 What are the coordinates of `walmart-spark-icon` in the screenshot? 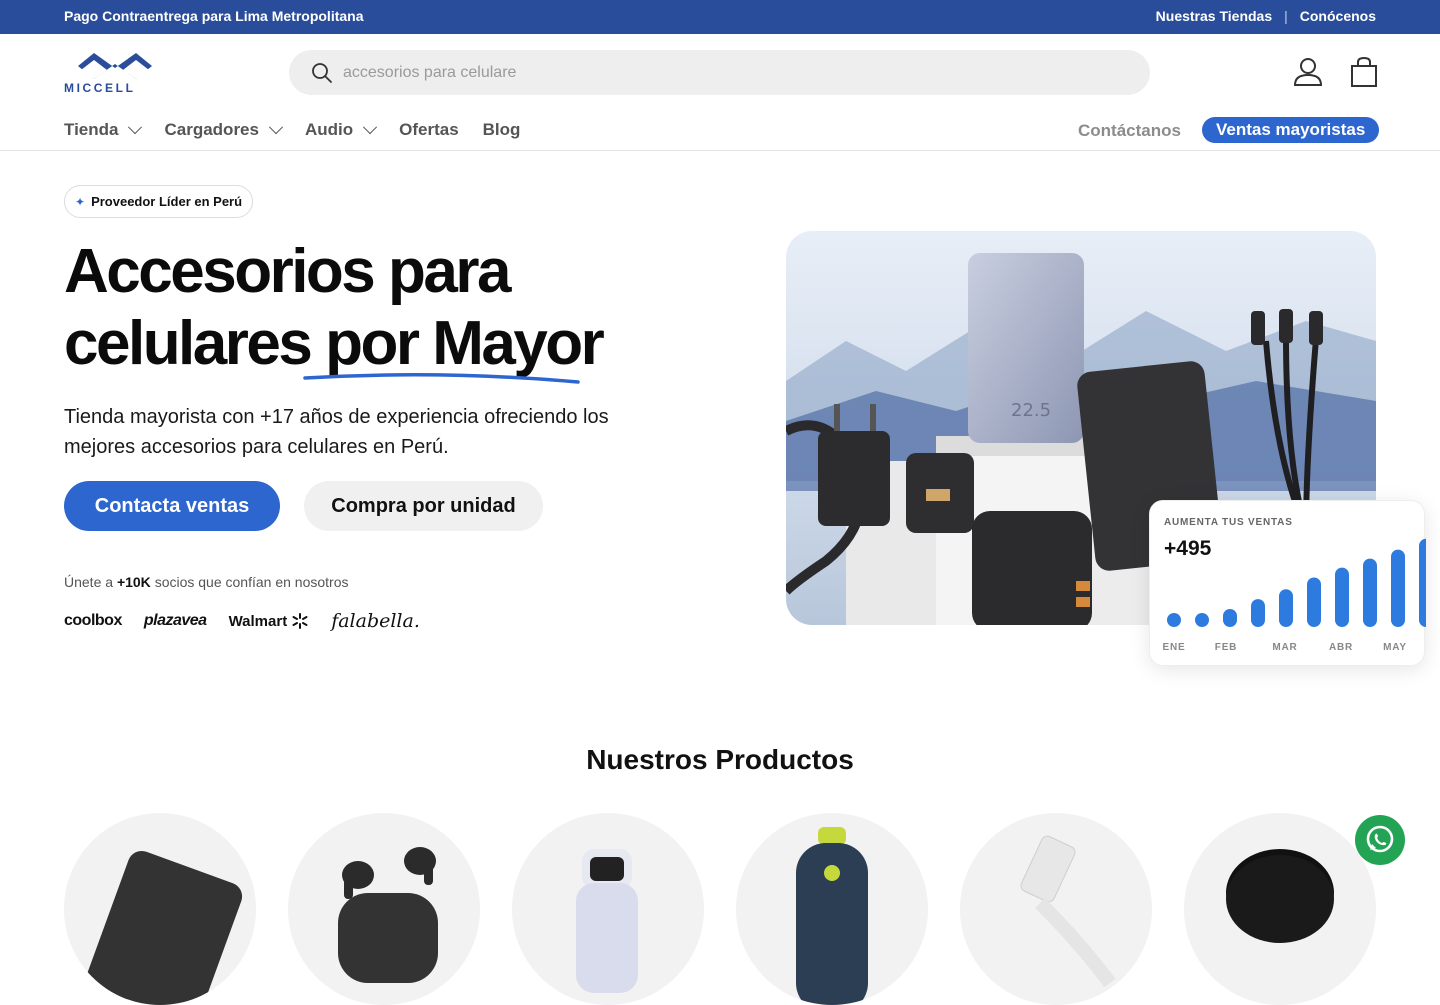 It's located at (300, 621).